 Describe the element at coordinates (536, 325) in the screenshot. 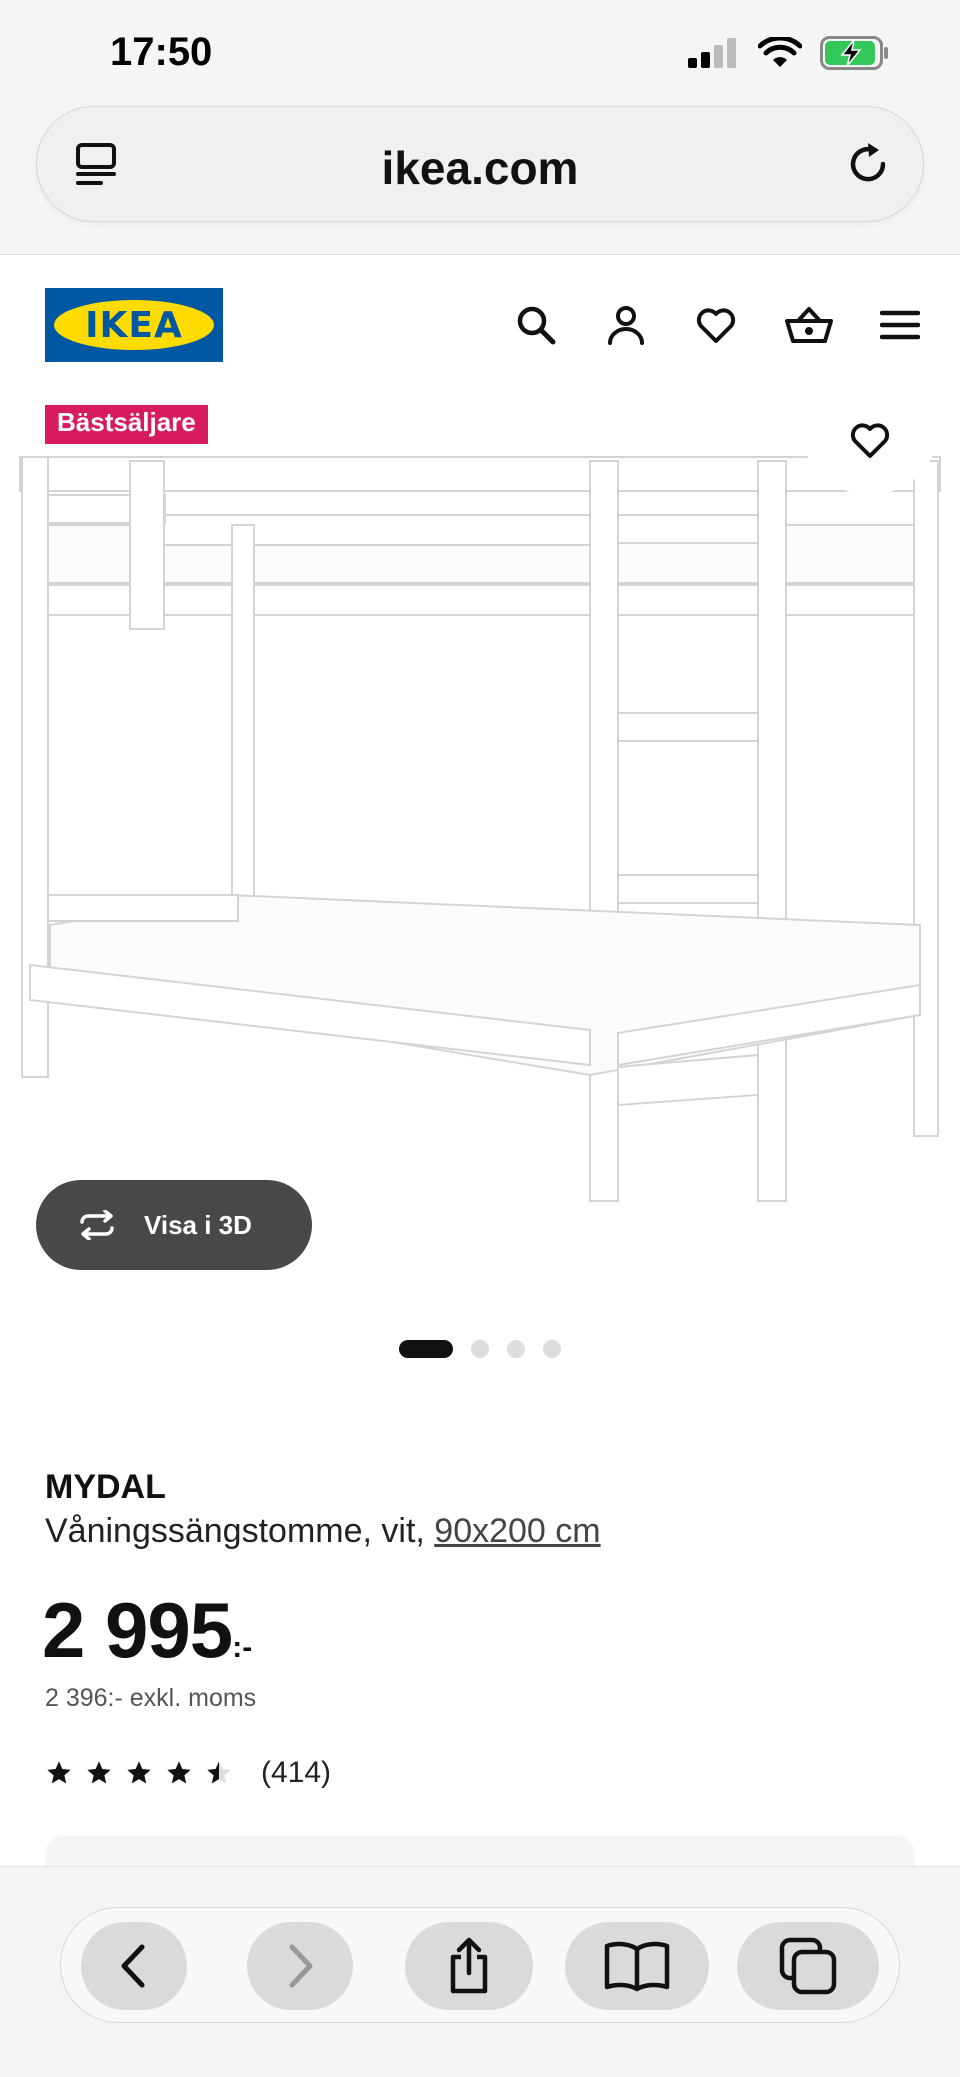

I see `search-icon` at that location.